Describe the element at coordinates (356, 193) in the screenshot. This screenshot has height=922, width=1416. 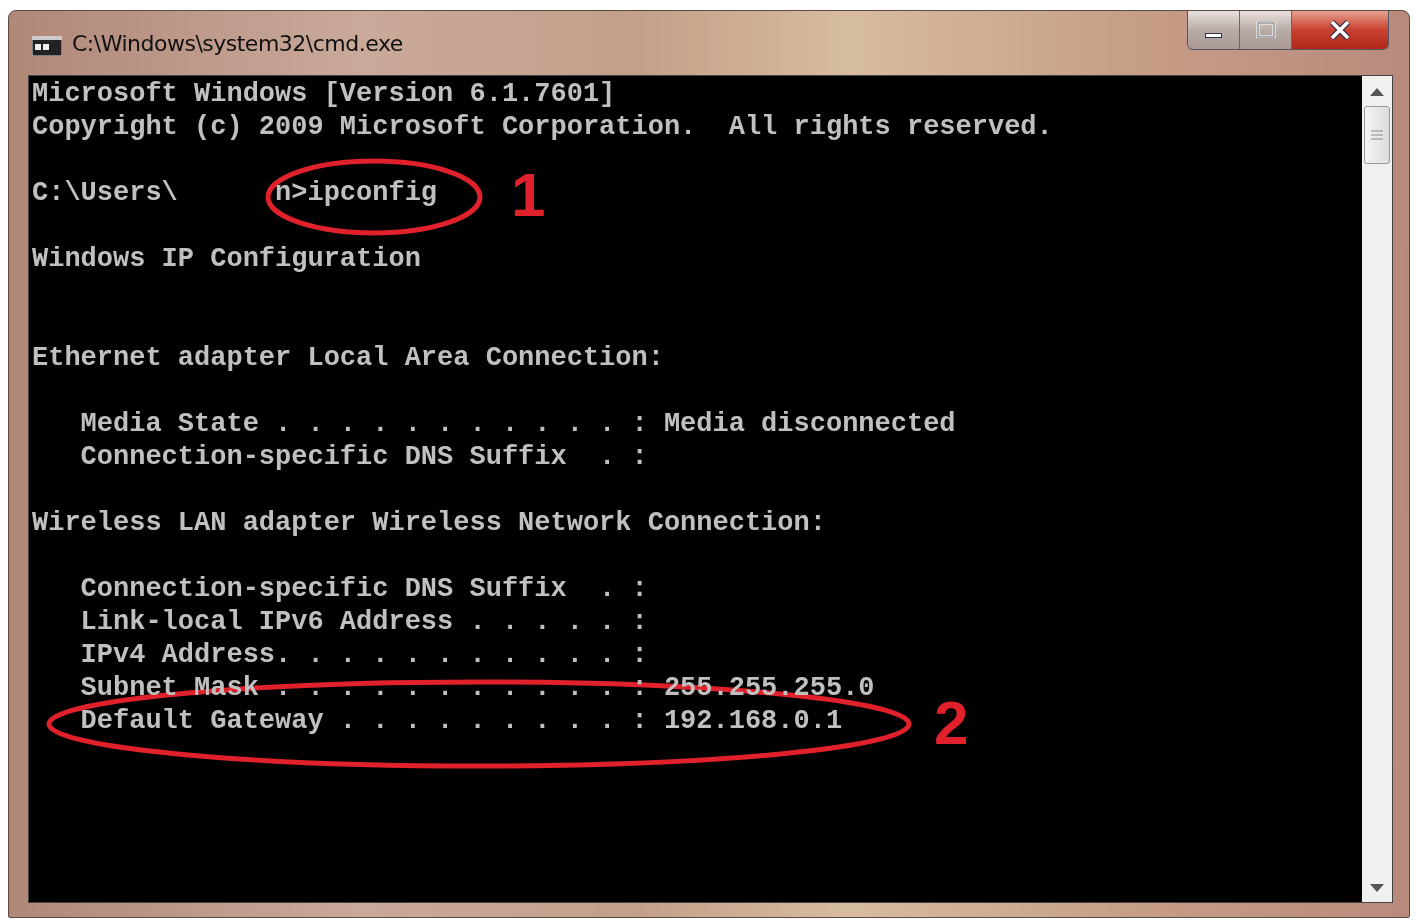
I see `command-text: n>ipconfig` at that location.